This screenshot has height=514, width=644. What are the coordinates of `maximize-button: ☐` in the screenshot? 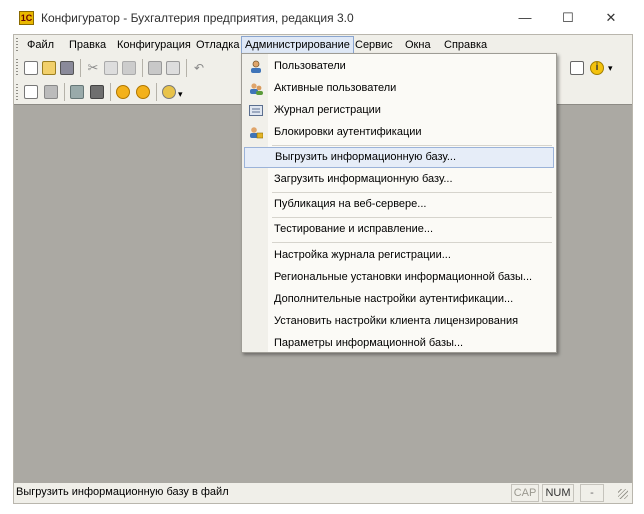 It's located at (568, 18).